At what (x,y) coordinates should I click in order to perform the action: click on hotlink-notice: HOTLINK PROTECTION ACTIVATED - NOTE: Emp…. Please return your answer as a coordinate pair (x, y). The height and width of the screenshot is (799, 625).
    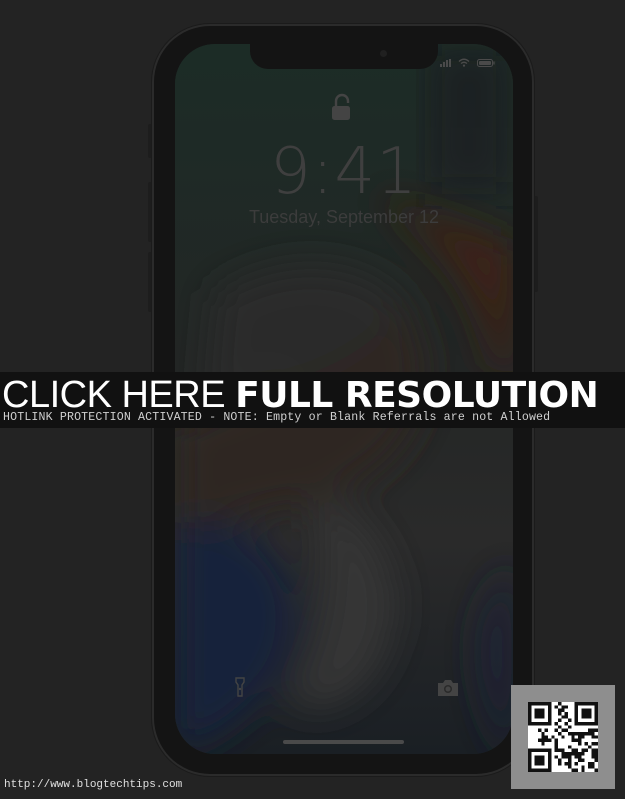
    Looking at the image, I should click on (277, 417).